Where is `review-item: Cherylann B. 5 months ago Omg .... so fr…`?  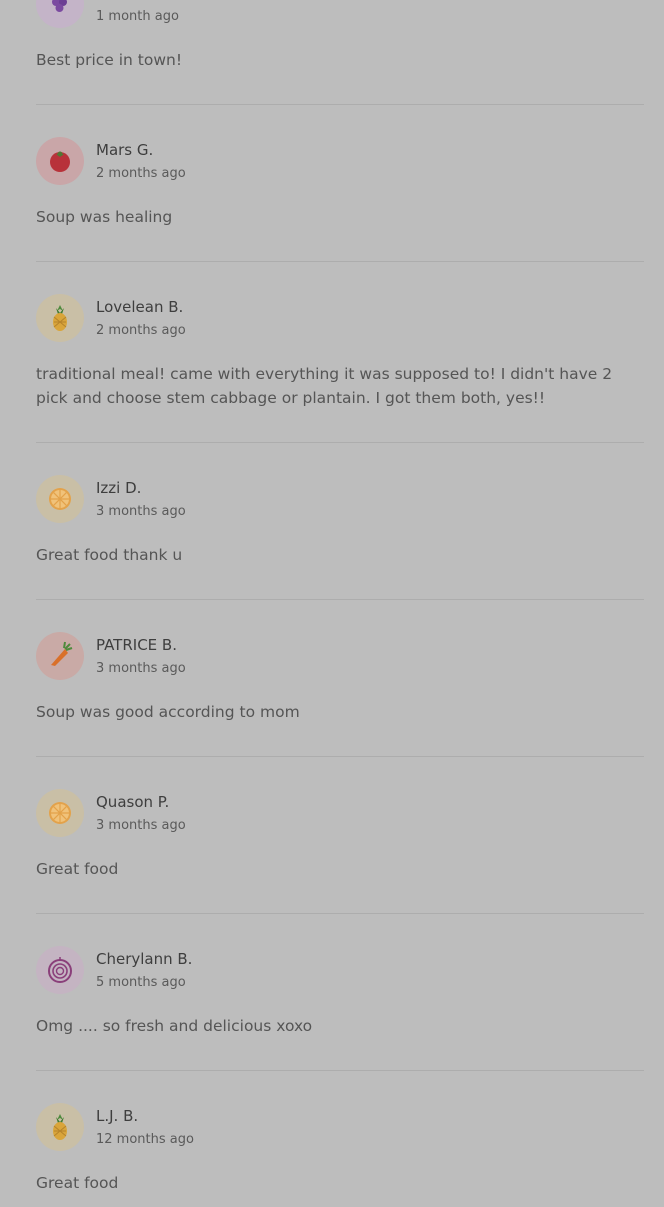
review-item: Cherylann B. 5 months ago Omg .... so fr… is located at coordinates (340, 1008).